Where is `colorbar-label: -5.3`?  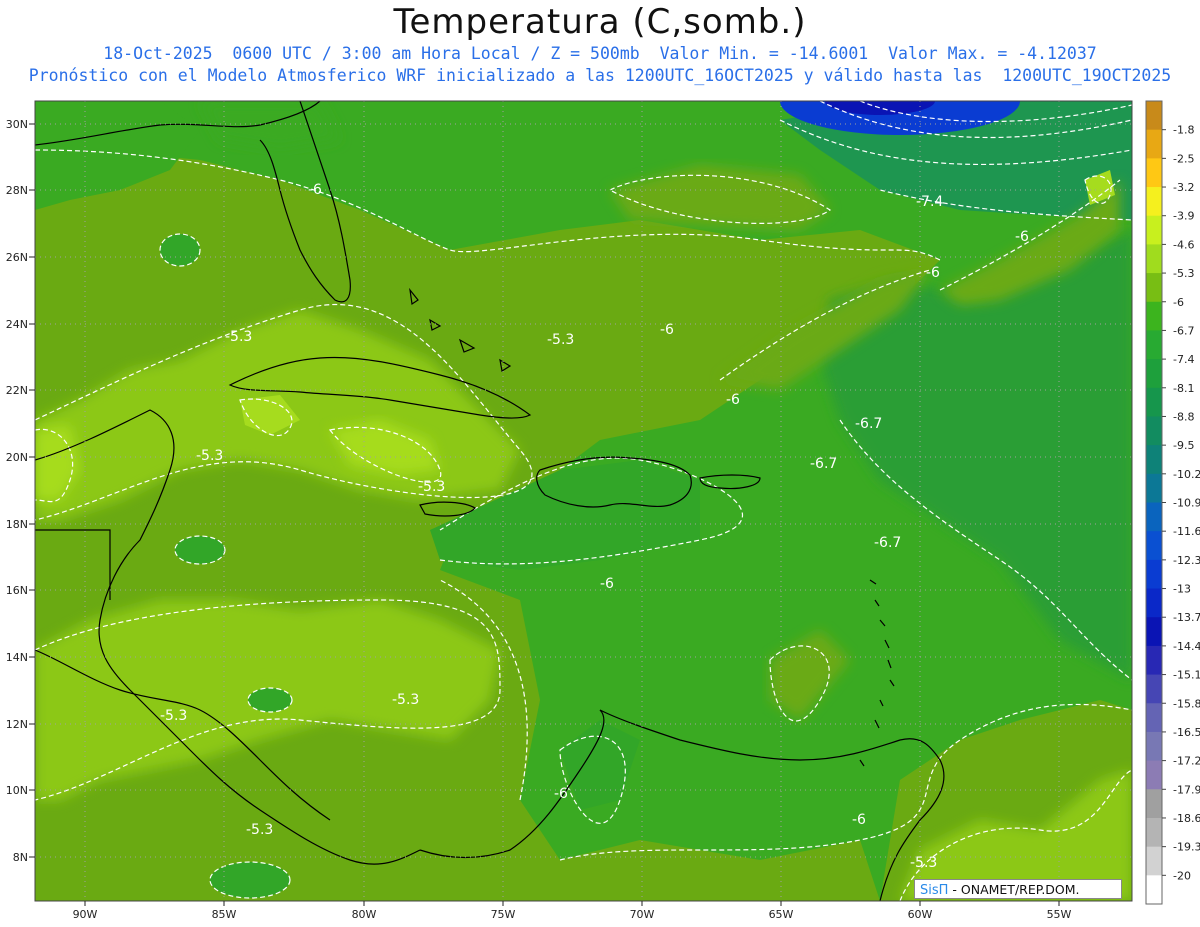
colorbar-label: -5.3 is located at coordinates (1183, 273).